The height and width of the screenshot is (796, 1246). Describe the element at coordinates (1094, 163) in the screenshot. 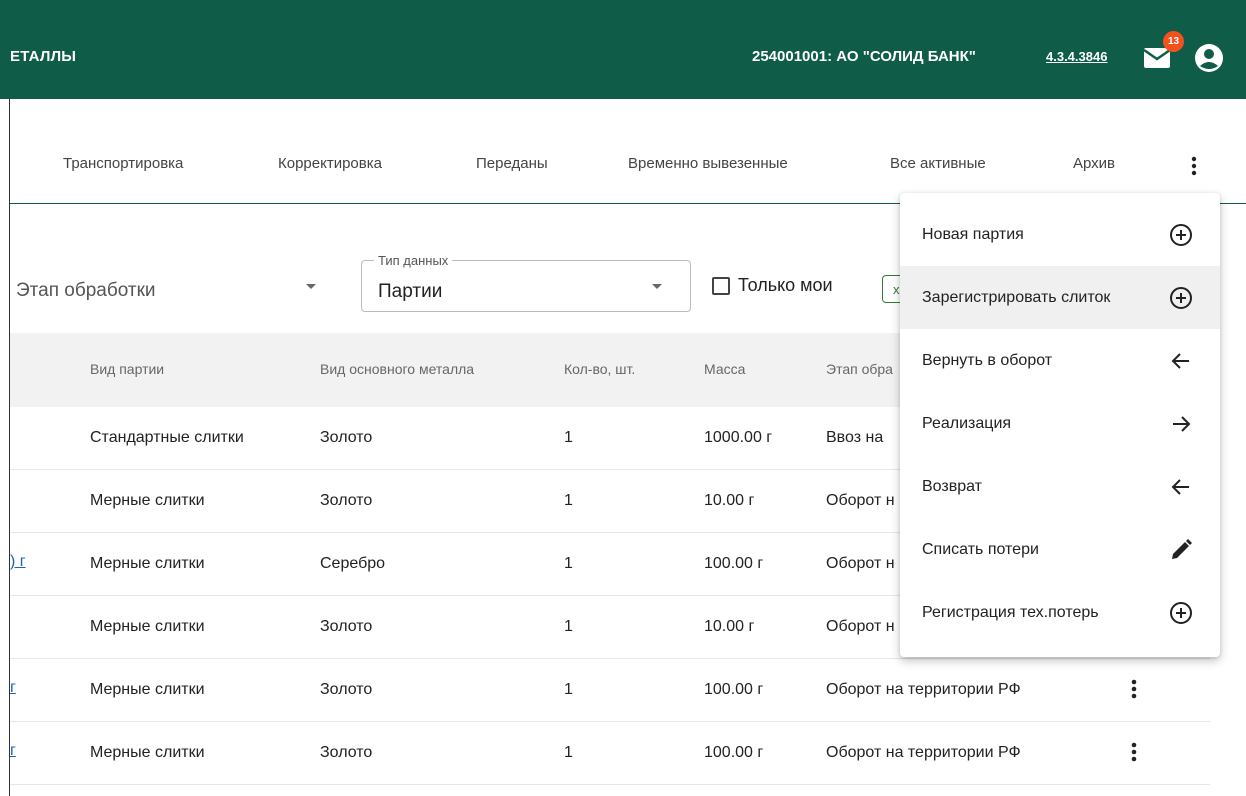

I see `tab-archive: Архив` at that location.